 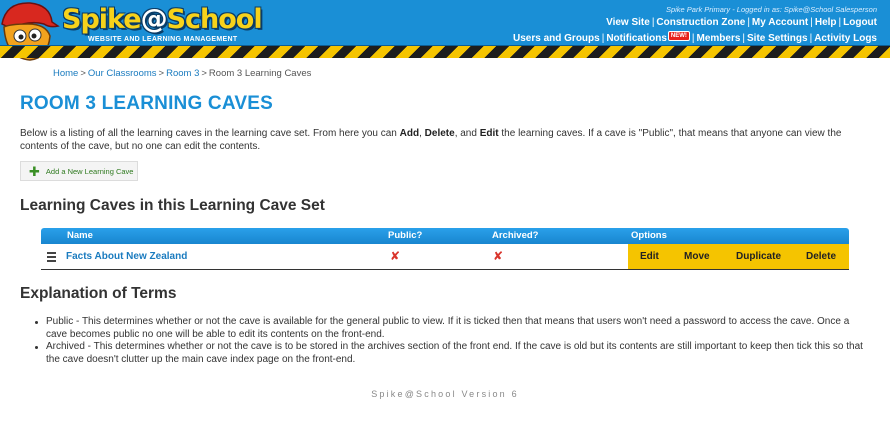 What do you see at coordinates (758, 256) in the screenshot?
I see `duplicate-button: Duplicate` at bounding box center [758, 256].